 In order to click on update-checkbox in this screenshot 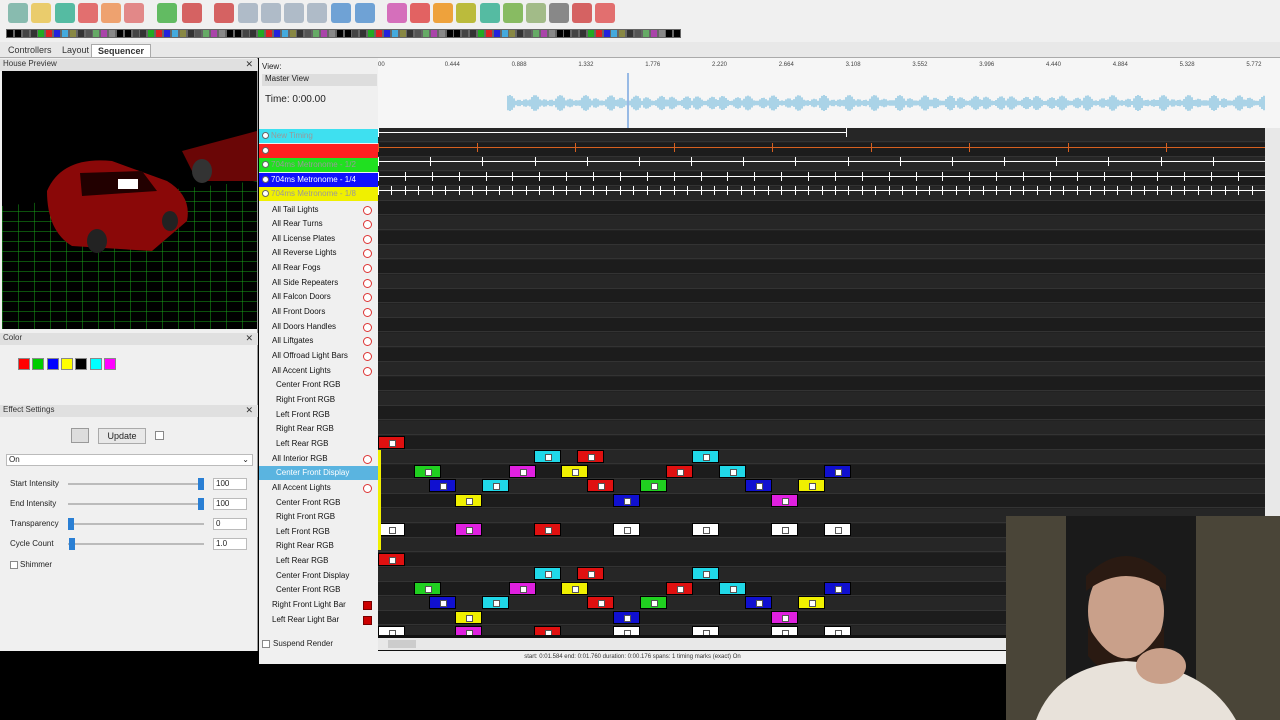, I will do `click(159, 435)`.